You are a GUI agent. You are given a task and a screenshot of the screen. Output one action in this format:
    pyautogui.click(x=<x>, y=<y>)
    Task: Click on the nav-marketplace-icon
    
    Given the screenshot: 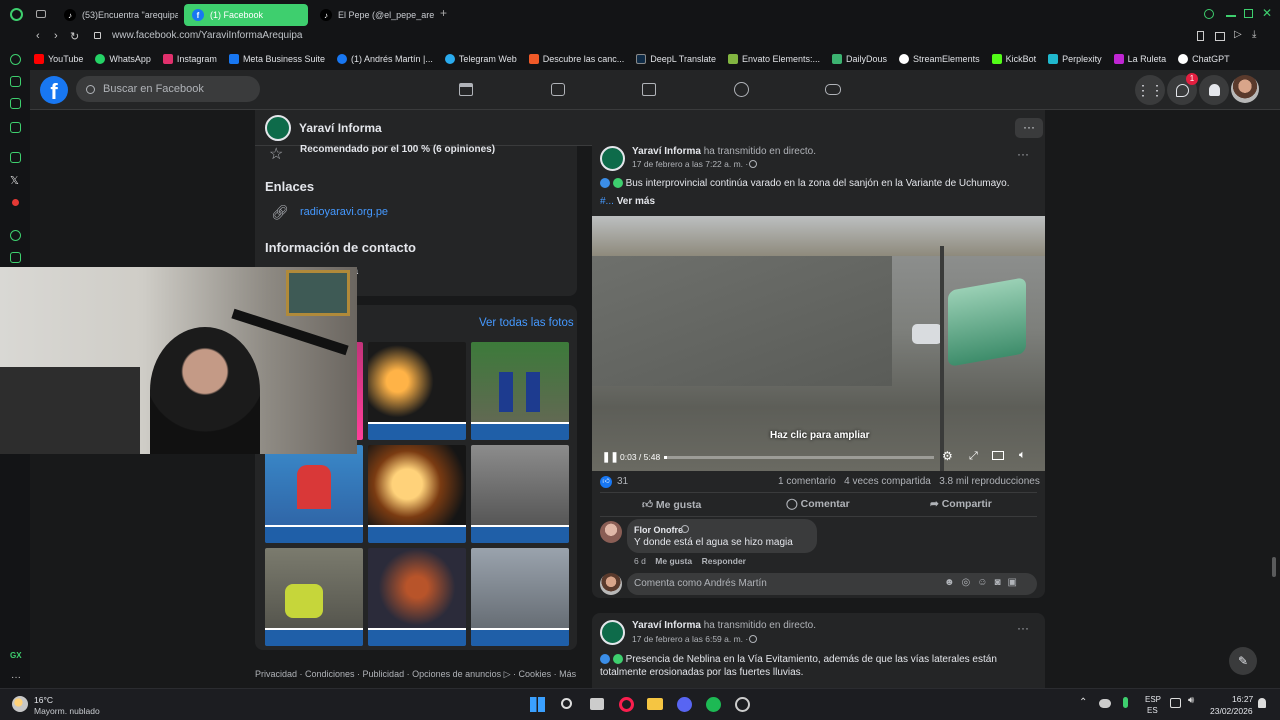 What is the action you would take?
    pyautogui.click(x=649, y=89)
    